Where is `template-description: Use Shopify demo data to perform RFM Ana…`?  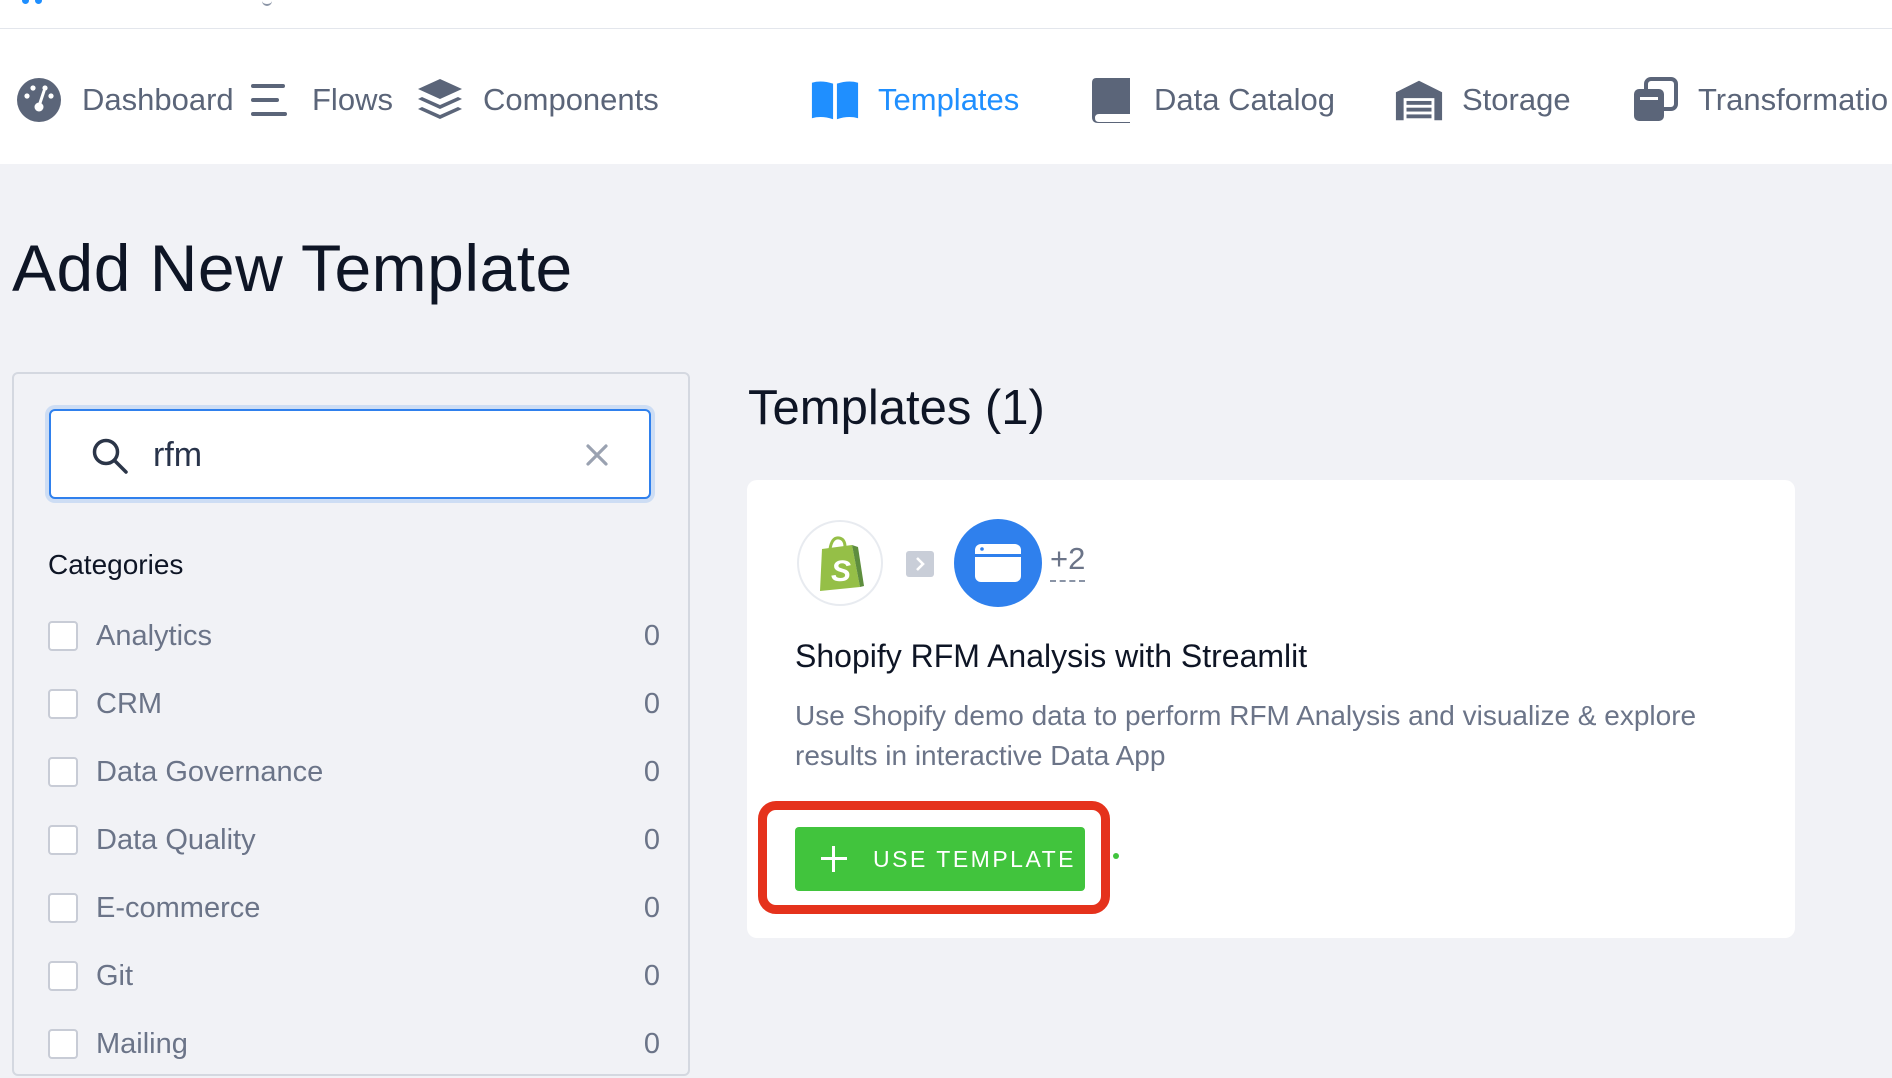 template-description: Use Shopify demo data to perform RFM Ana… is located at coordinates (1246, 735).